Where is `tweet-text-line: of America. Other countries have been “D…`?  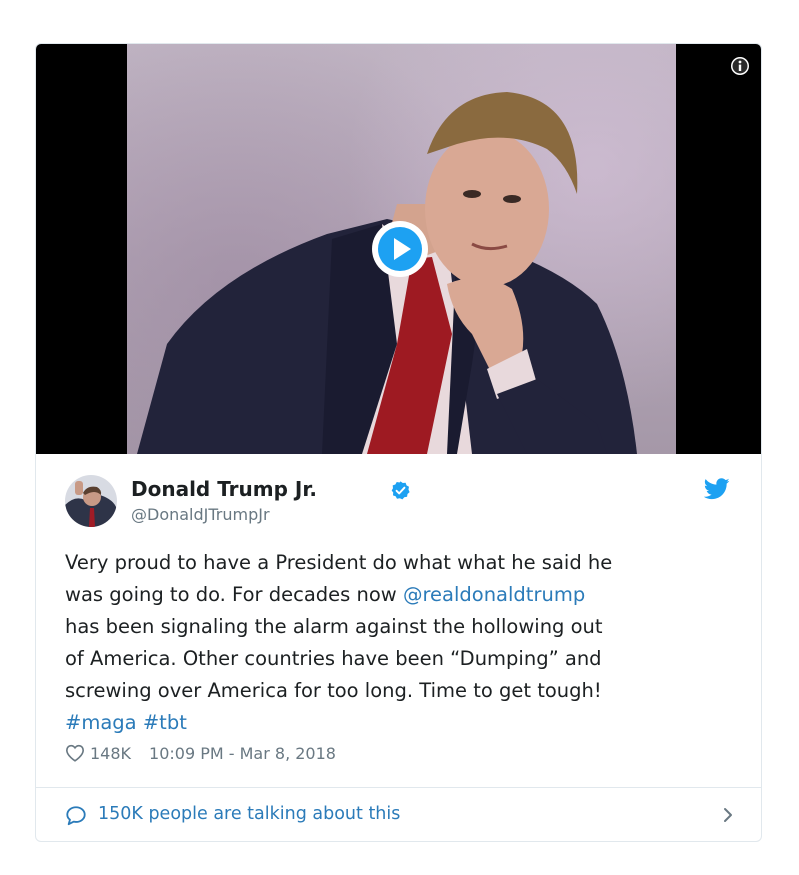
tweet-text-line: of America. Other countries have been “D… is located at coordinates (405, 659).